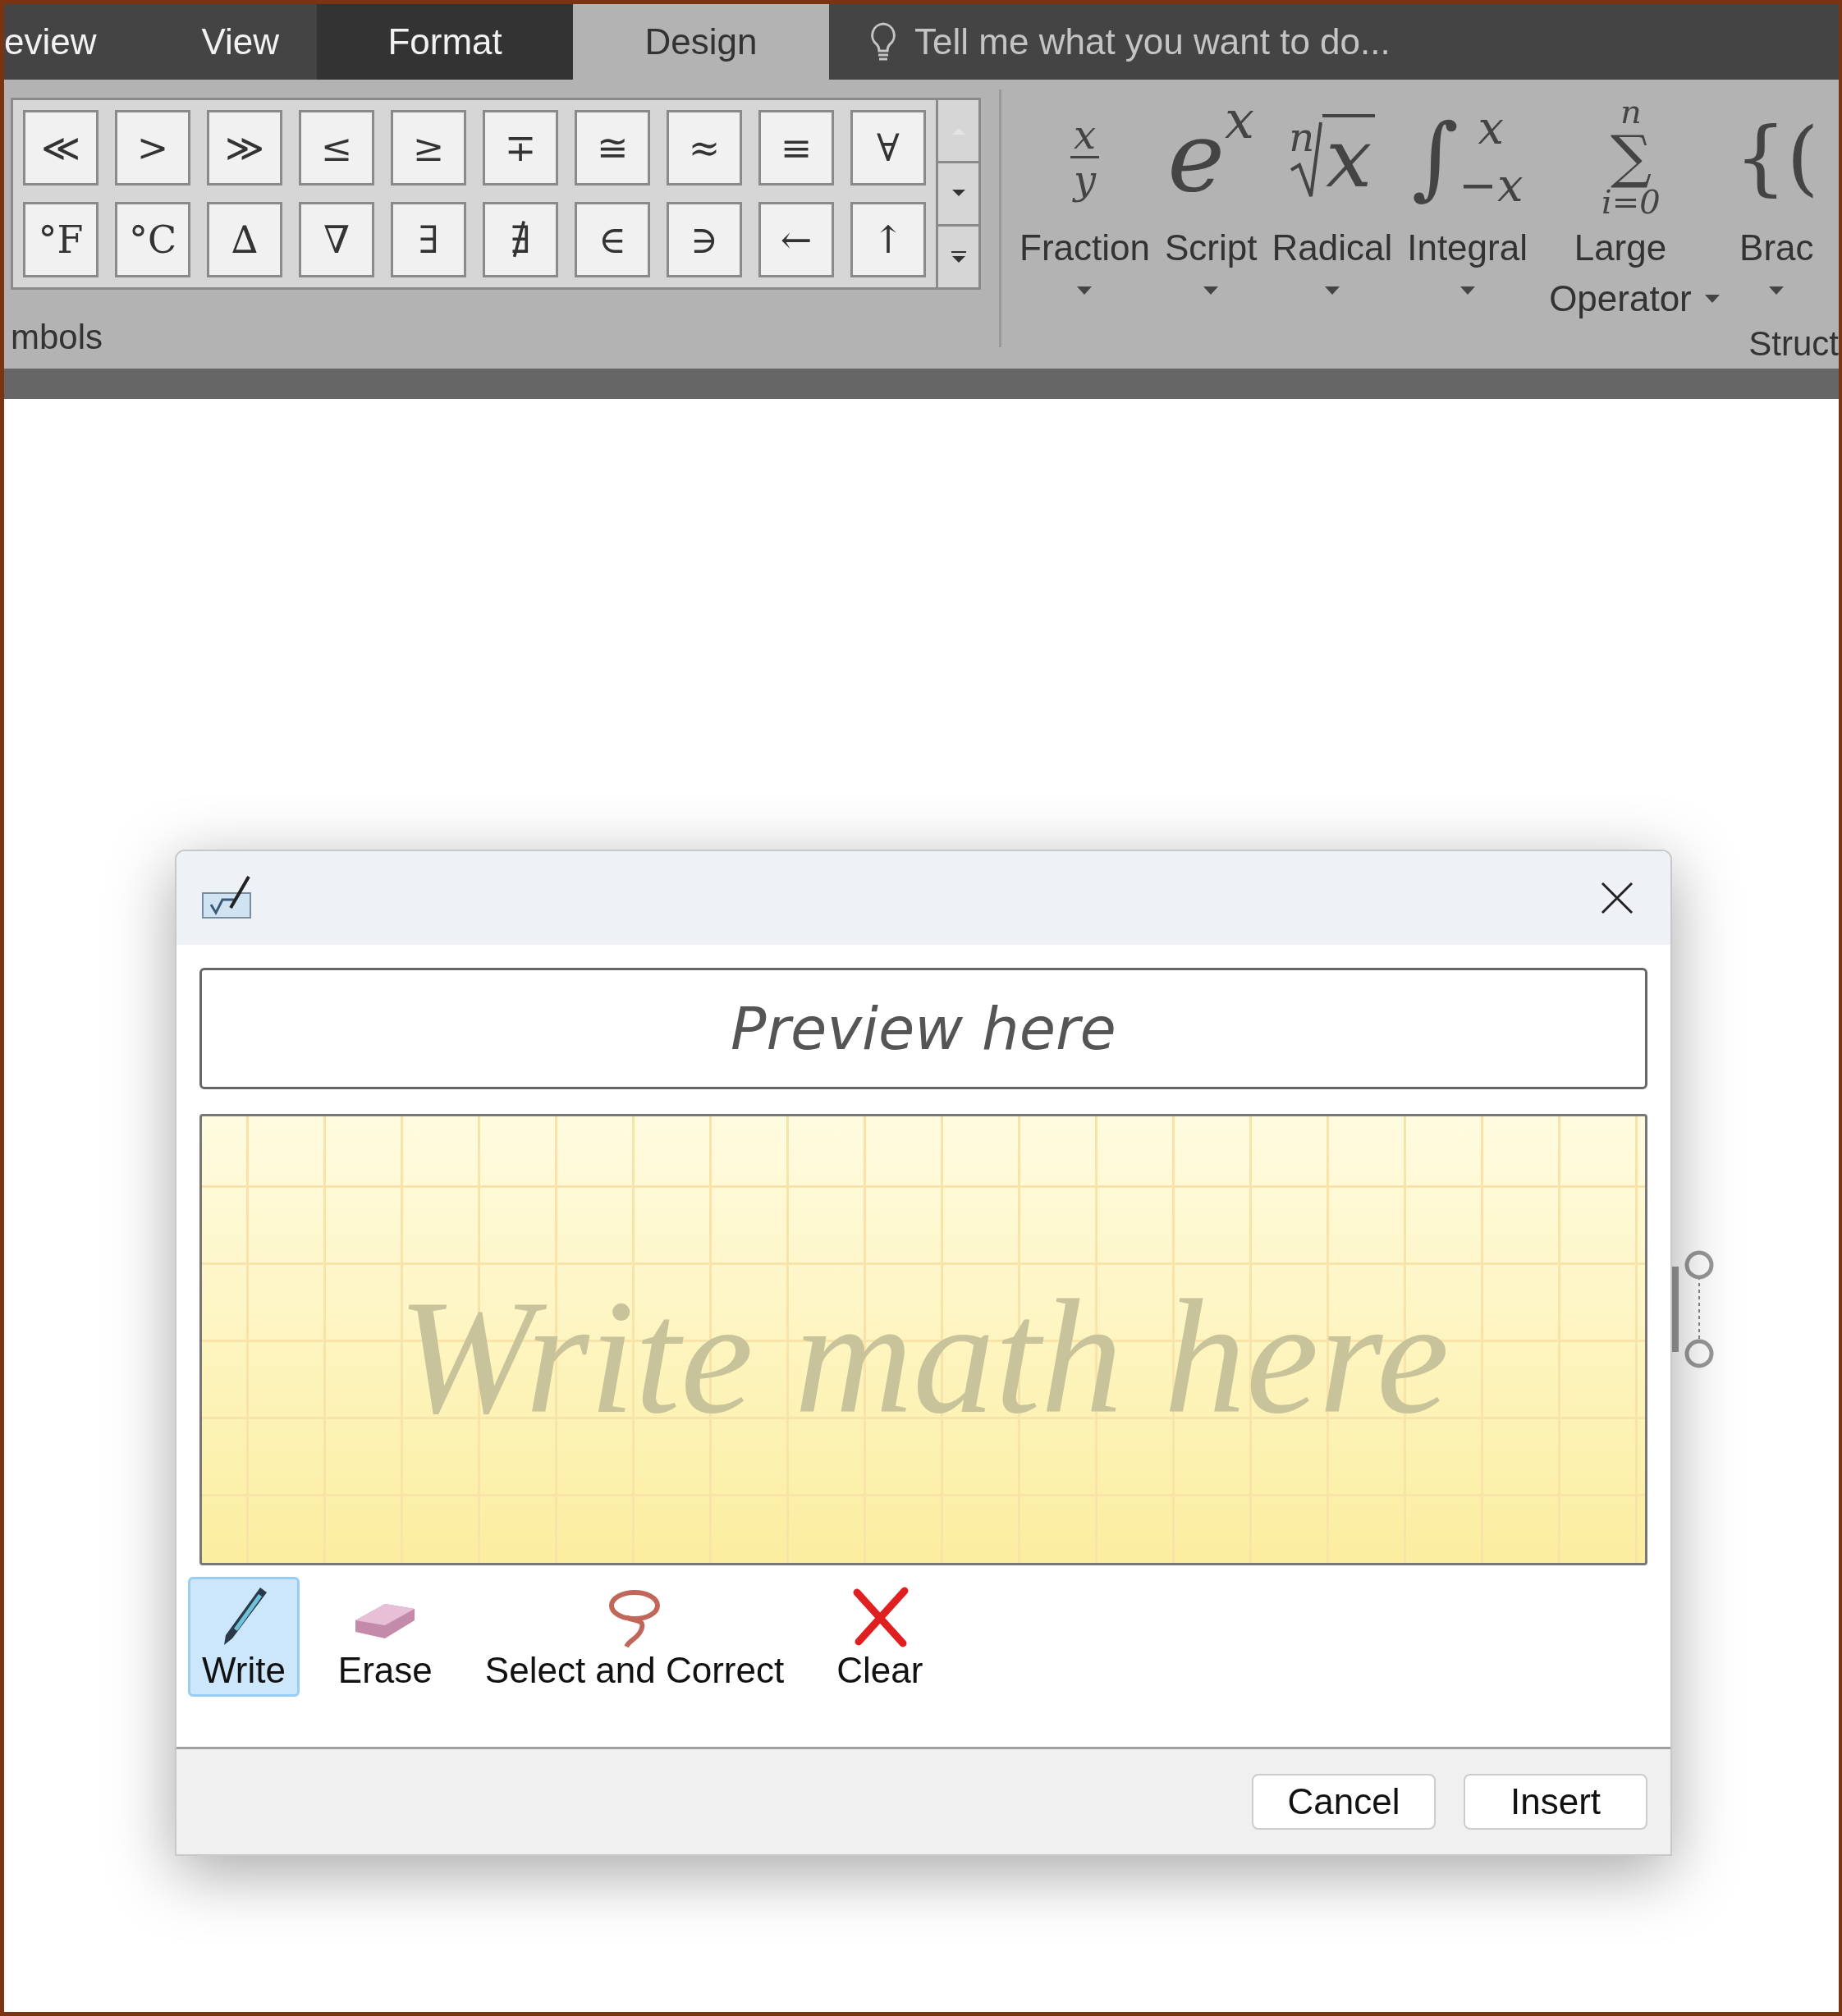 The height and width of the screenshot is (2016, 1842). Describe the element at coordinates (61, 239) in the screenshot. I see `symbol-button: °F` at that location.